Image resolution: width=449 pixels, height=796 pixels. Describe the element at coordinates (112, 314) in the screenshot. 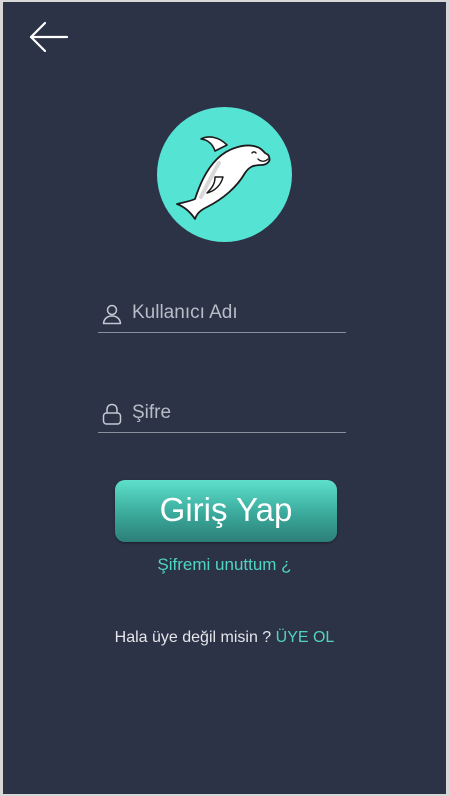

I see `user-icon` at that location.